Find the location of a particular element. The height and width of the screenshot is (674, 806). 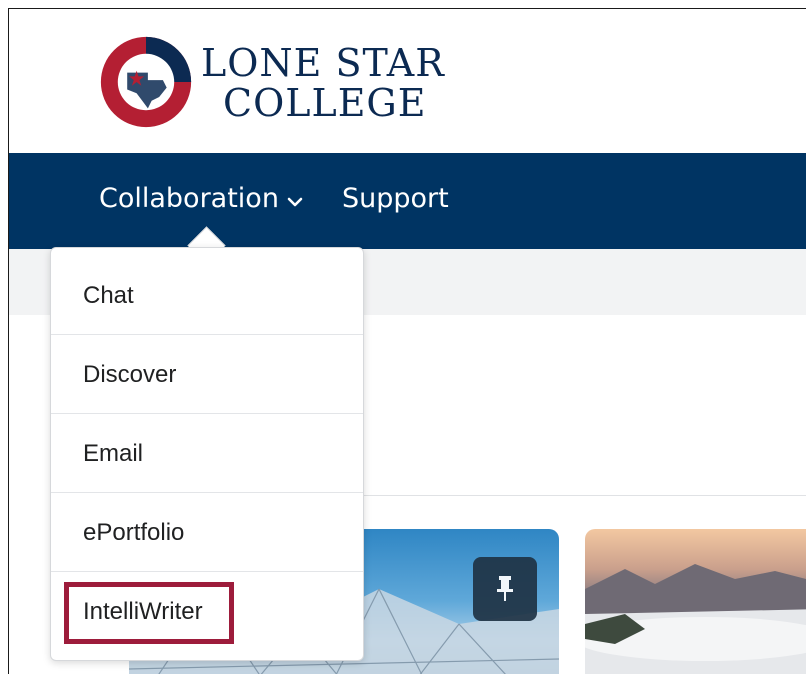

pin-button is located at coordinates (505, 589).